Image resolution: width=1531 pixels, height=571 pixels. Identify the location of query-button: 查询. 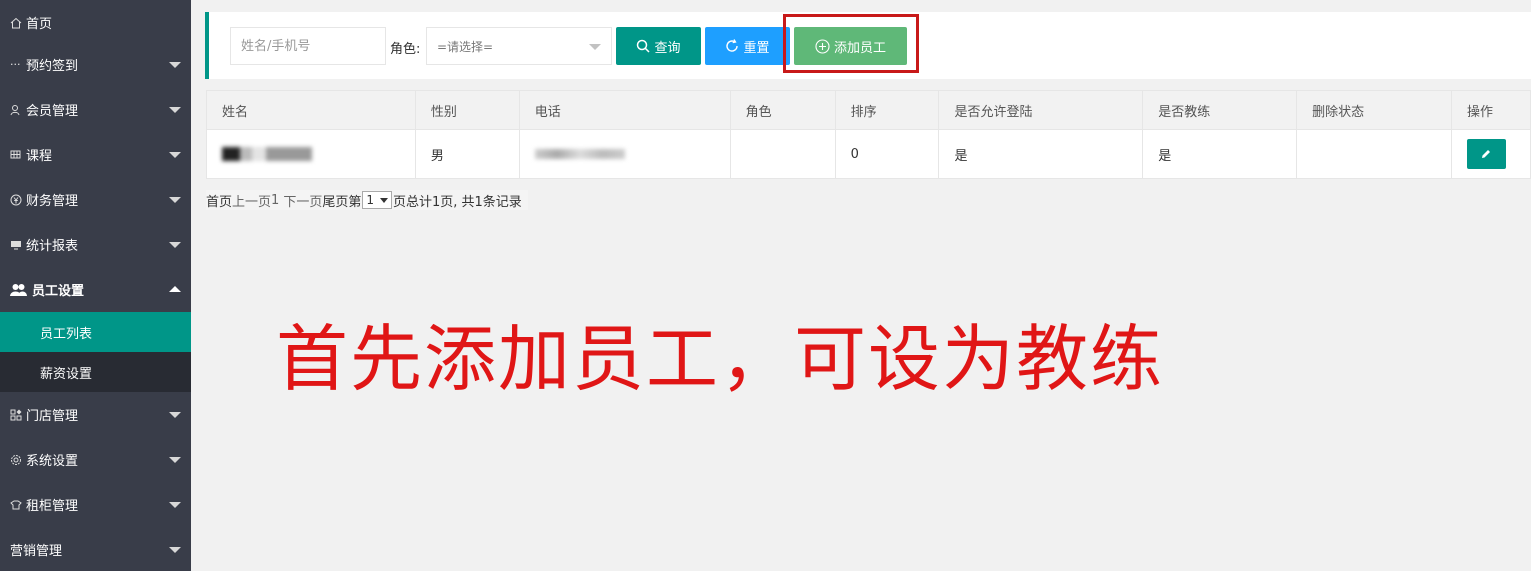
(658, 46).